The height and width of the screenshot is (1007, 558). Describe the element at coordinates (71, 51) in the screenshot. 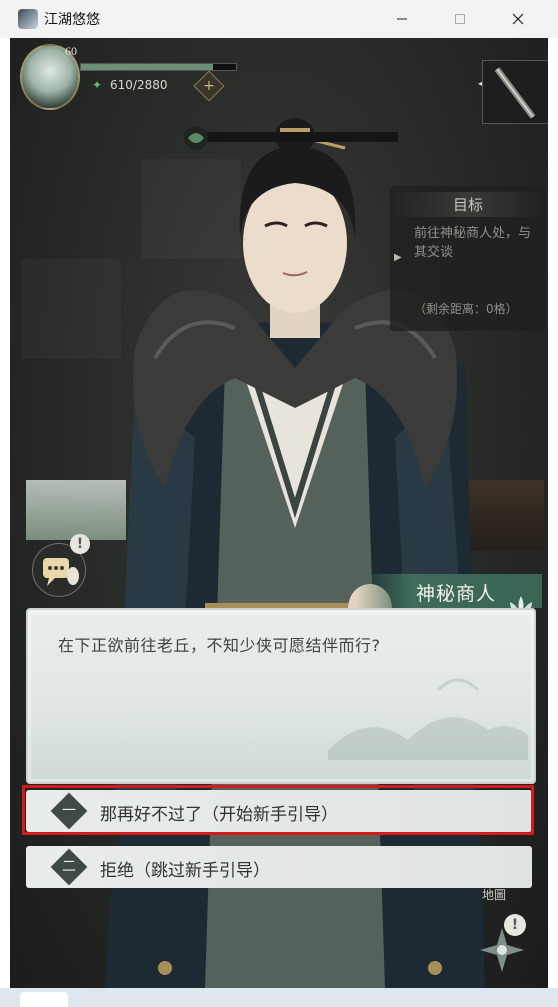

I see `level-badge: 60` at that location.